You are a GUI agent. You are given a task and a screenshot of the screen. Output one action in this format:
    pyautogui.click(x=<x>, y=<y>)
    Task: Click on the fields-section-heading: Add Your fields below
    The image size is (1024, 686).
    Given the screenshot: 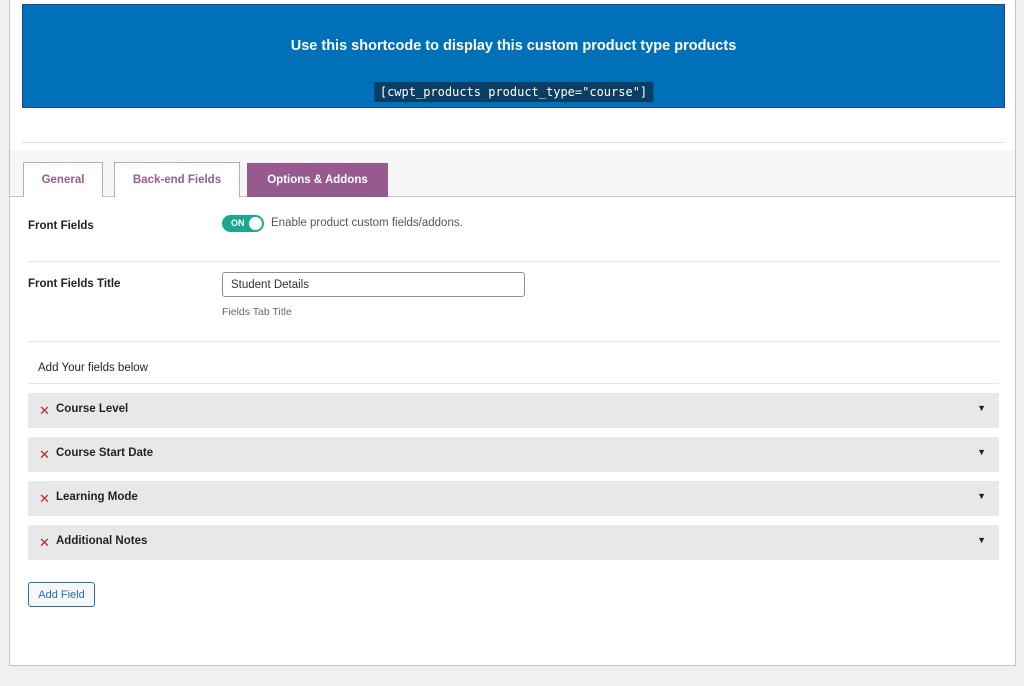 What is the action you would take?
    pyautogui.click(x=93, y=368)
    